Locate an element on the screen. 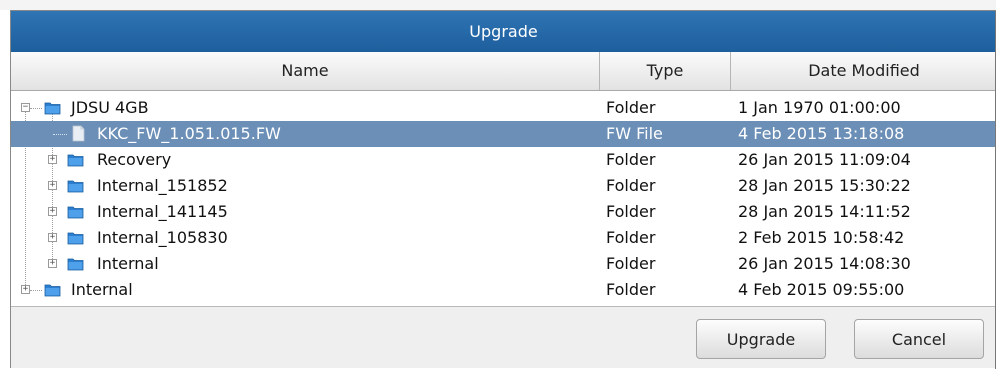 This screenshot has height=369, width=996. date-modified: 26 Jan 2015 14:08:30 is located at coordinates (824, 263).